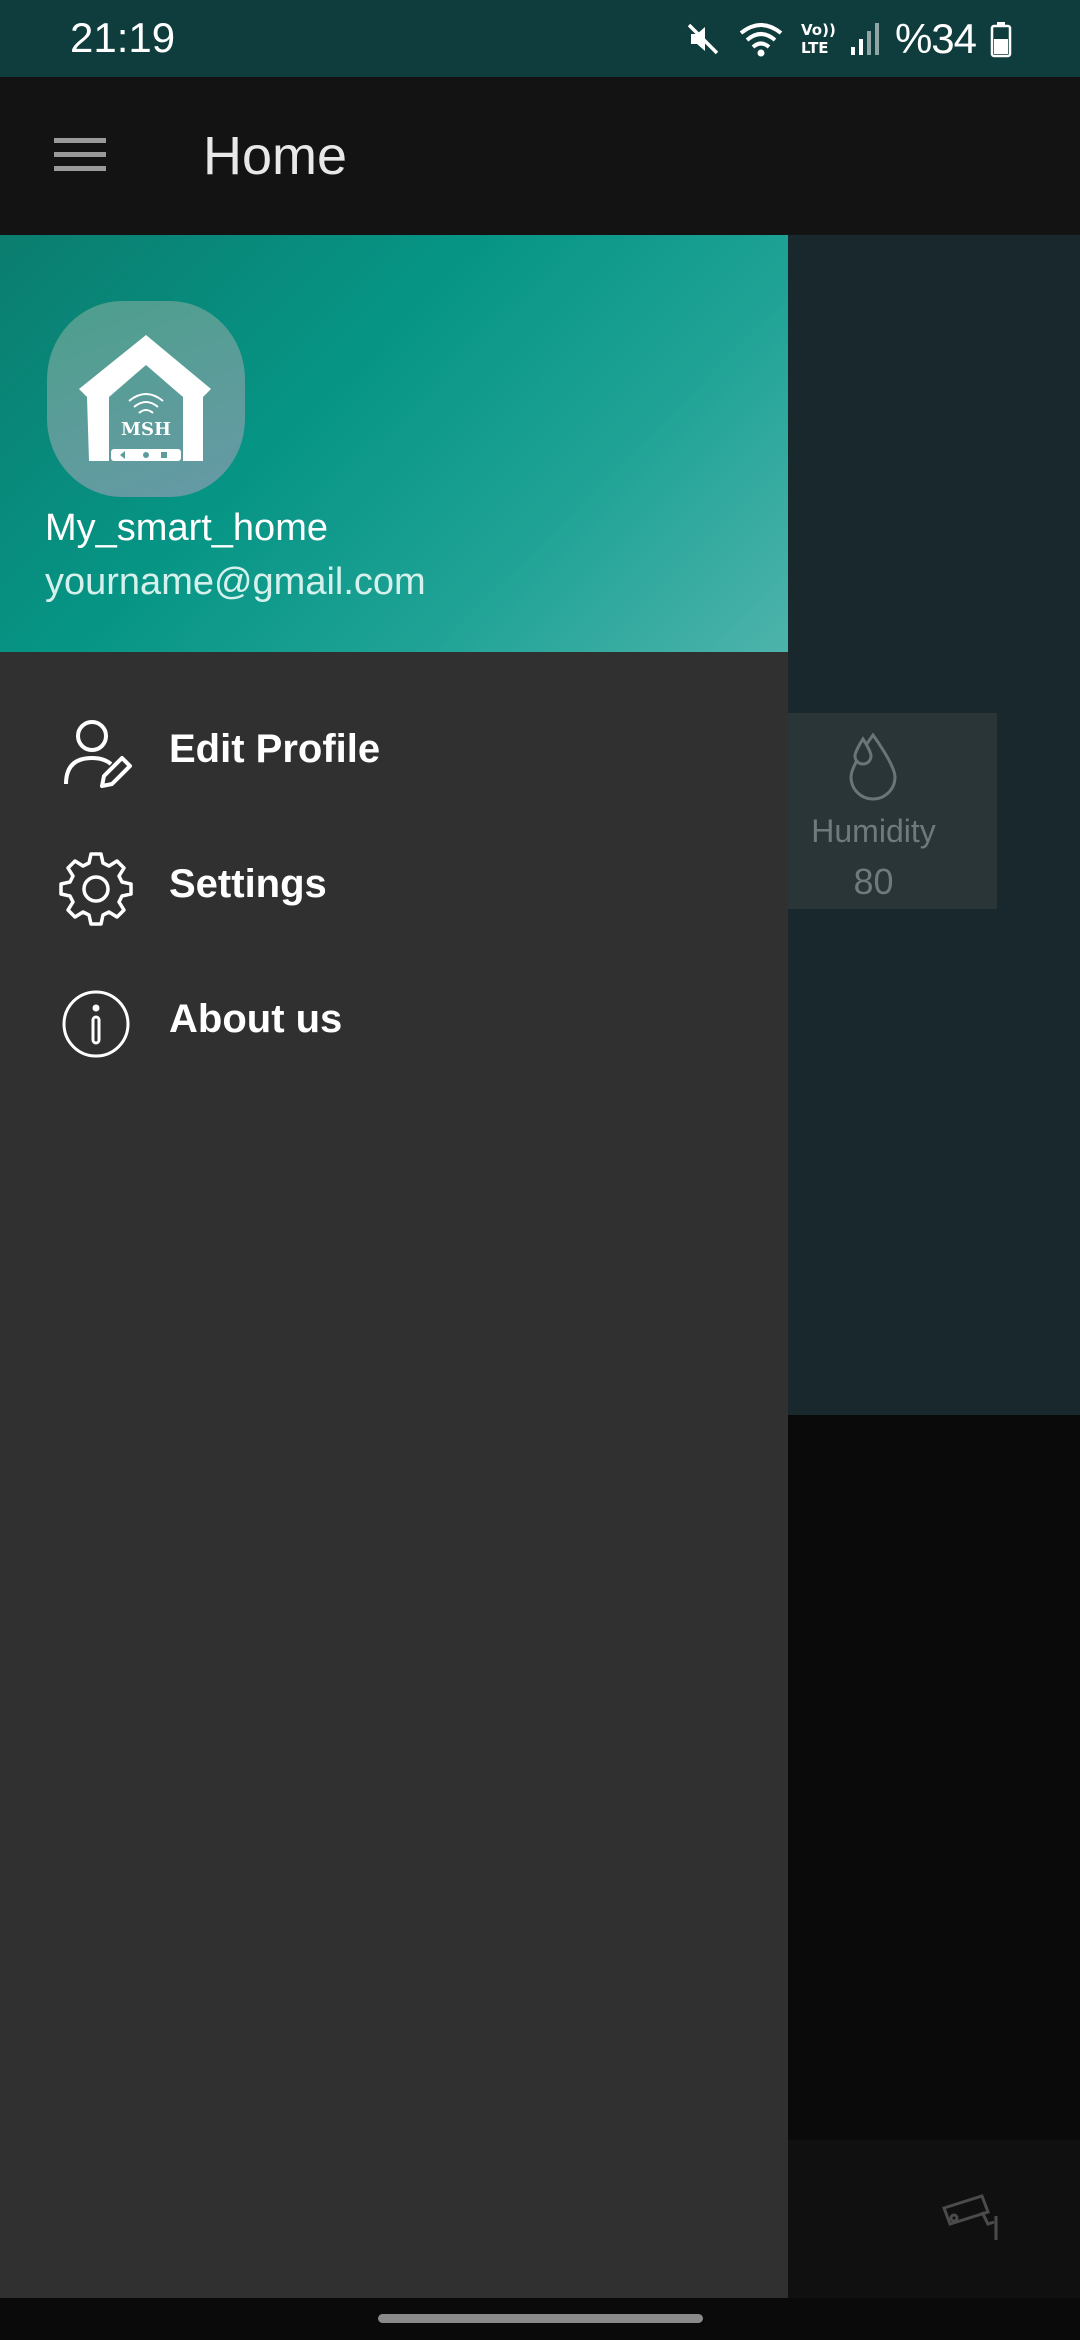  I want to click on page-title: Home, so click(275, 156).